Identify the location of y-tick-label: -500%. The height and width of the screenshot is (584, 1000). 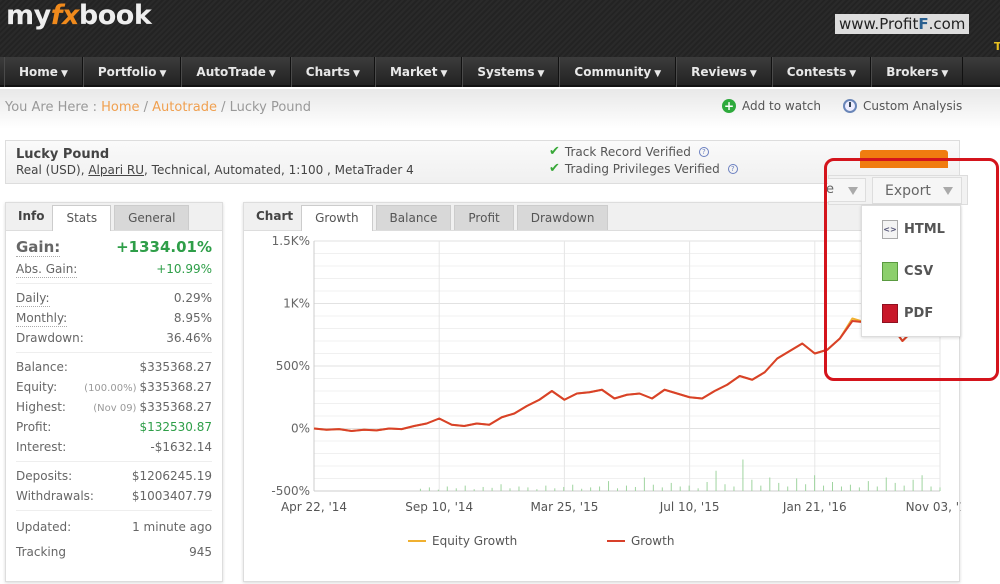
(290, 491).